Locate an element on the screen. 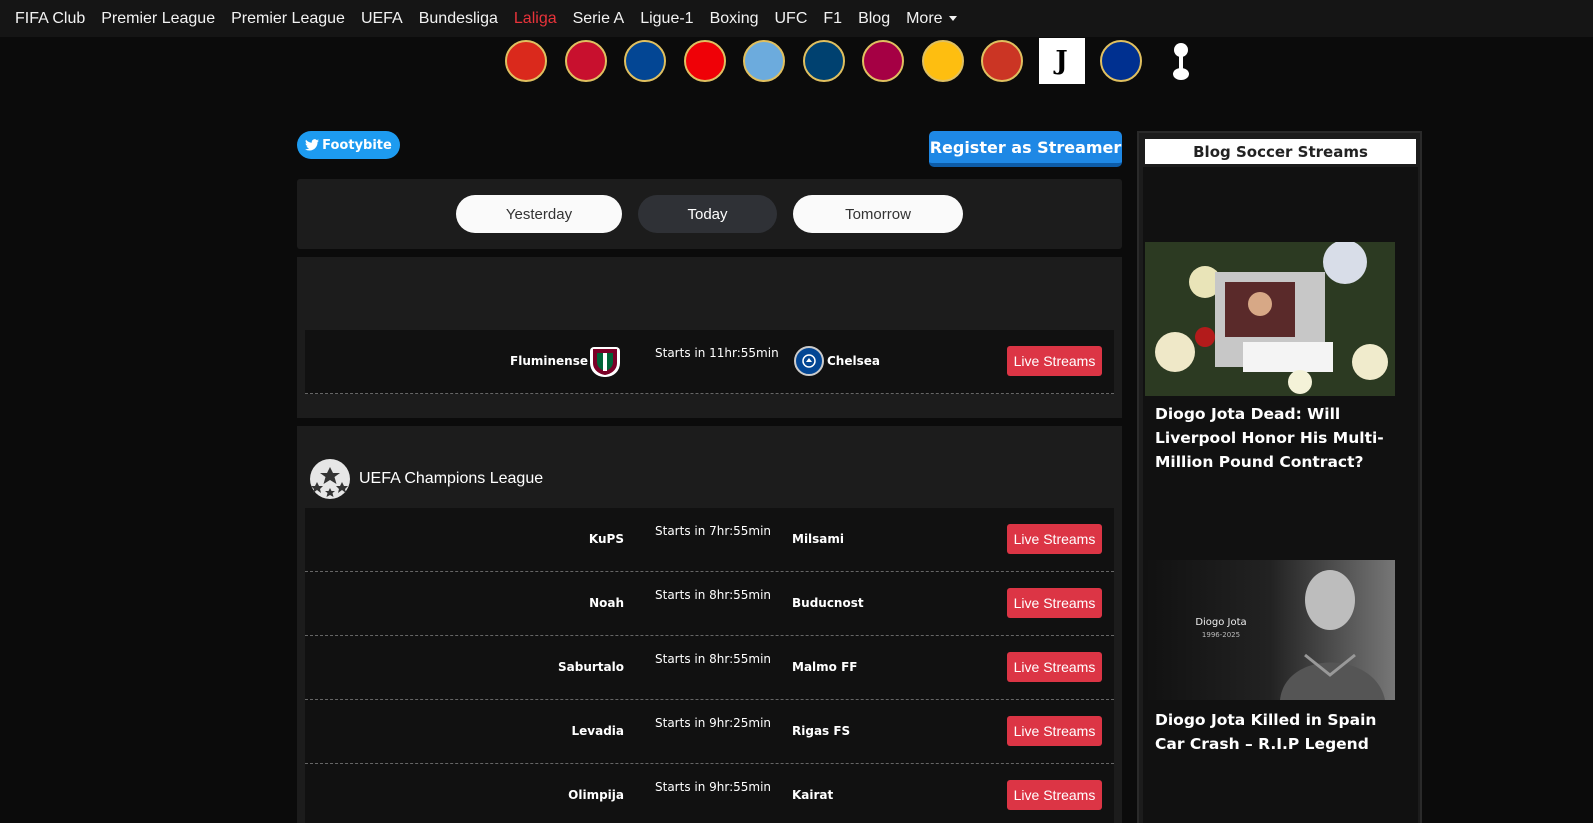 The image size is (1593, 823). match-start-time: Starts in 9hr:25min is located at coordinates (713, 723).